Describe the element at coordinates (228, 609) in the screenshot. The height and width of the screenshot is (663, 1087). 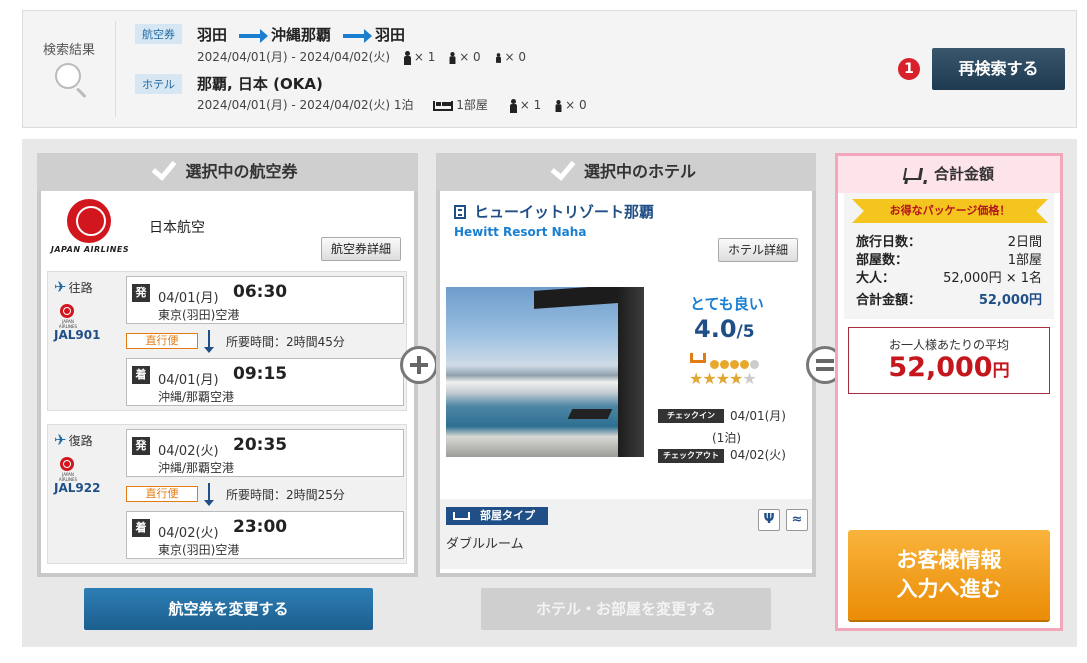
I see `change-flight-button: 航空券を変更する` at that location.